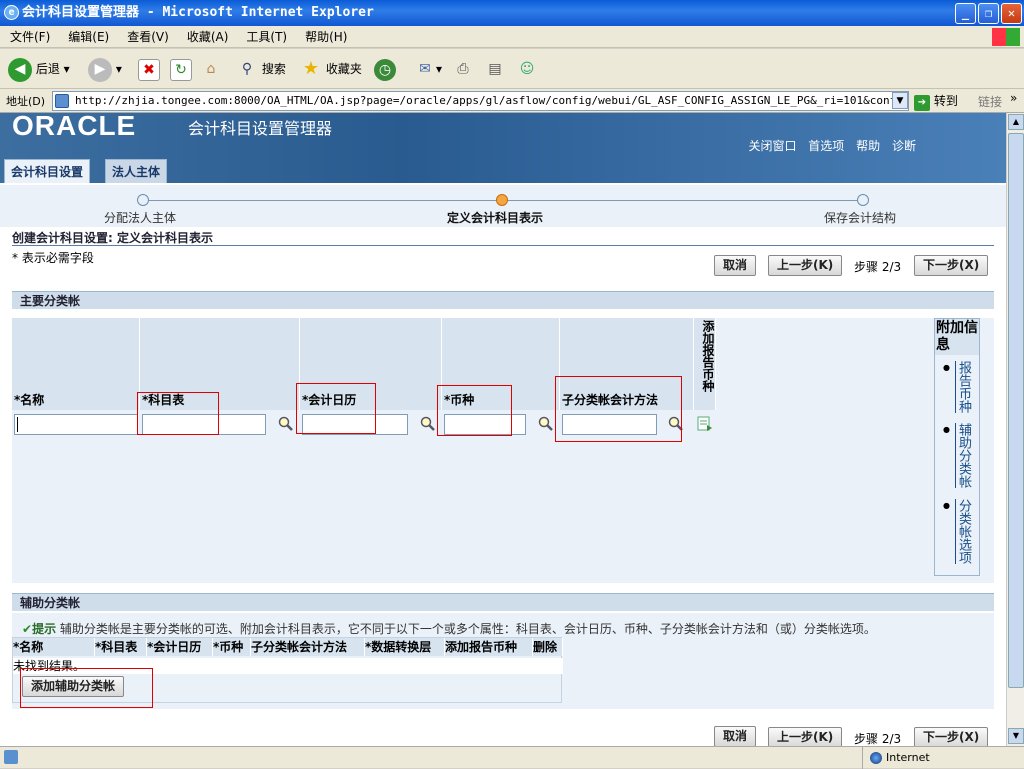 This screenshot has width=1024, height=769. Describe the element at coordinates (805, 736) in the screenshot. I see `bottom-back-step-button: 上一步(K)` at that location.